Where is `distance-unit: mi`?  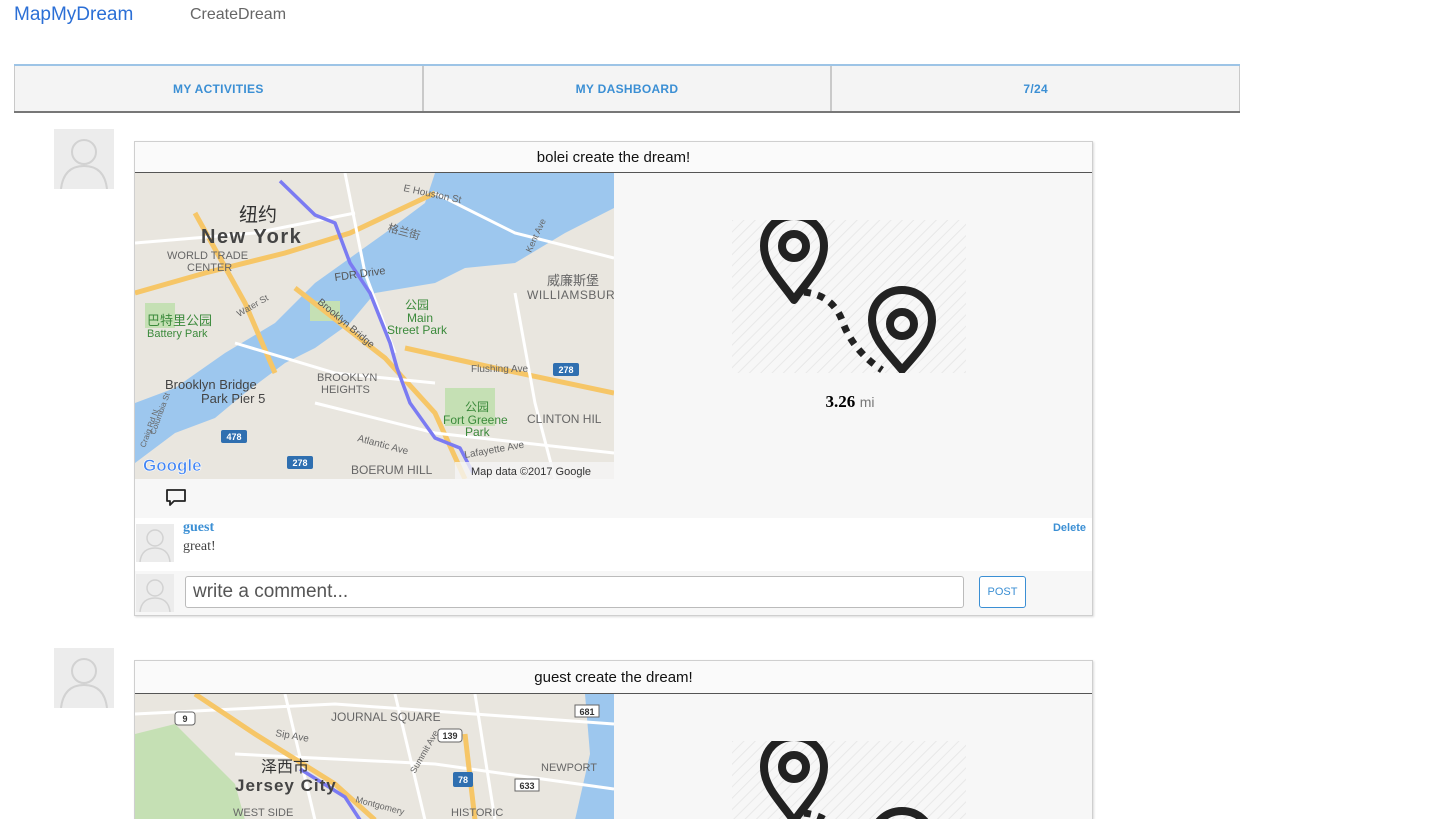 distance-unit: mi is located at coordinates (867, 402).